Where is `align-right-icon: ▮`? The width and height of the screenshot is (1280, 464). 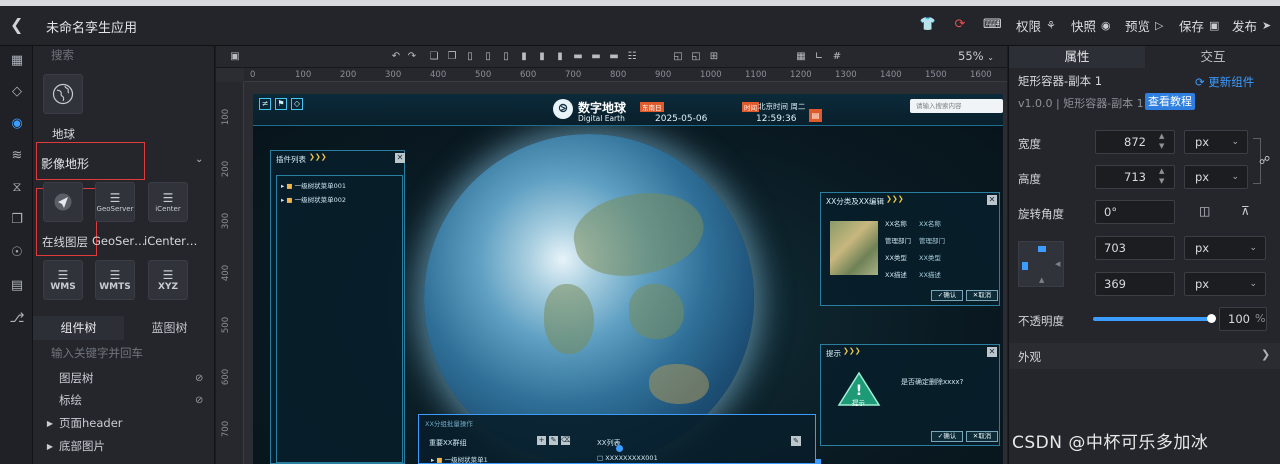
align-right-icon: ▮ is located at coordinates (560, 57).